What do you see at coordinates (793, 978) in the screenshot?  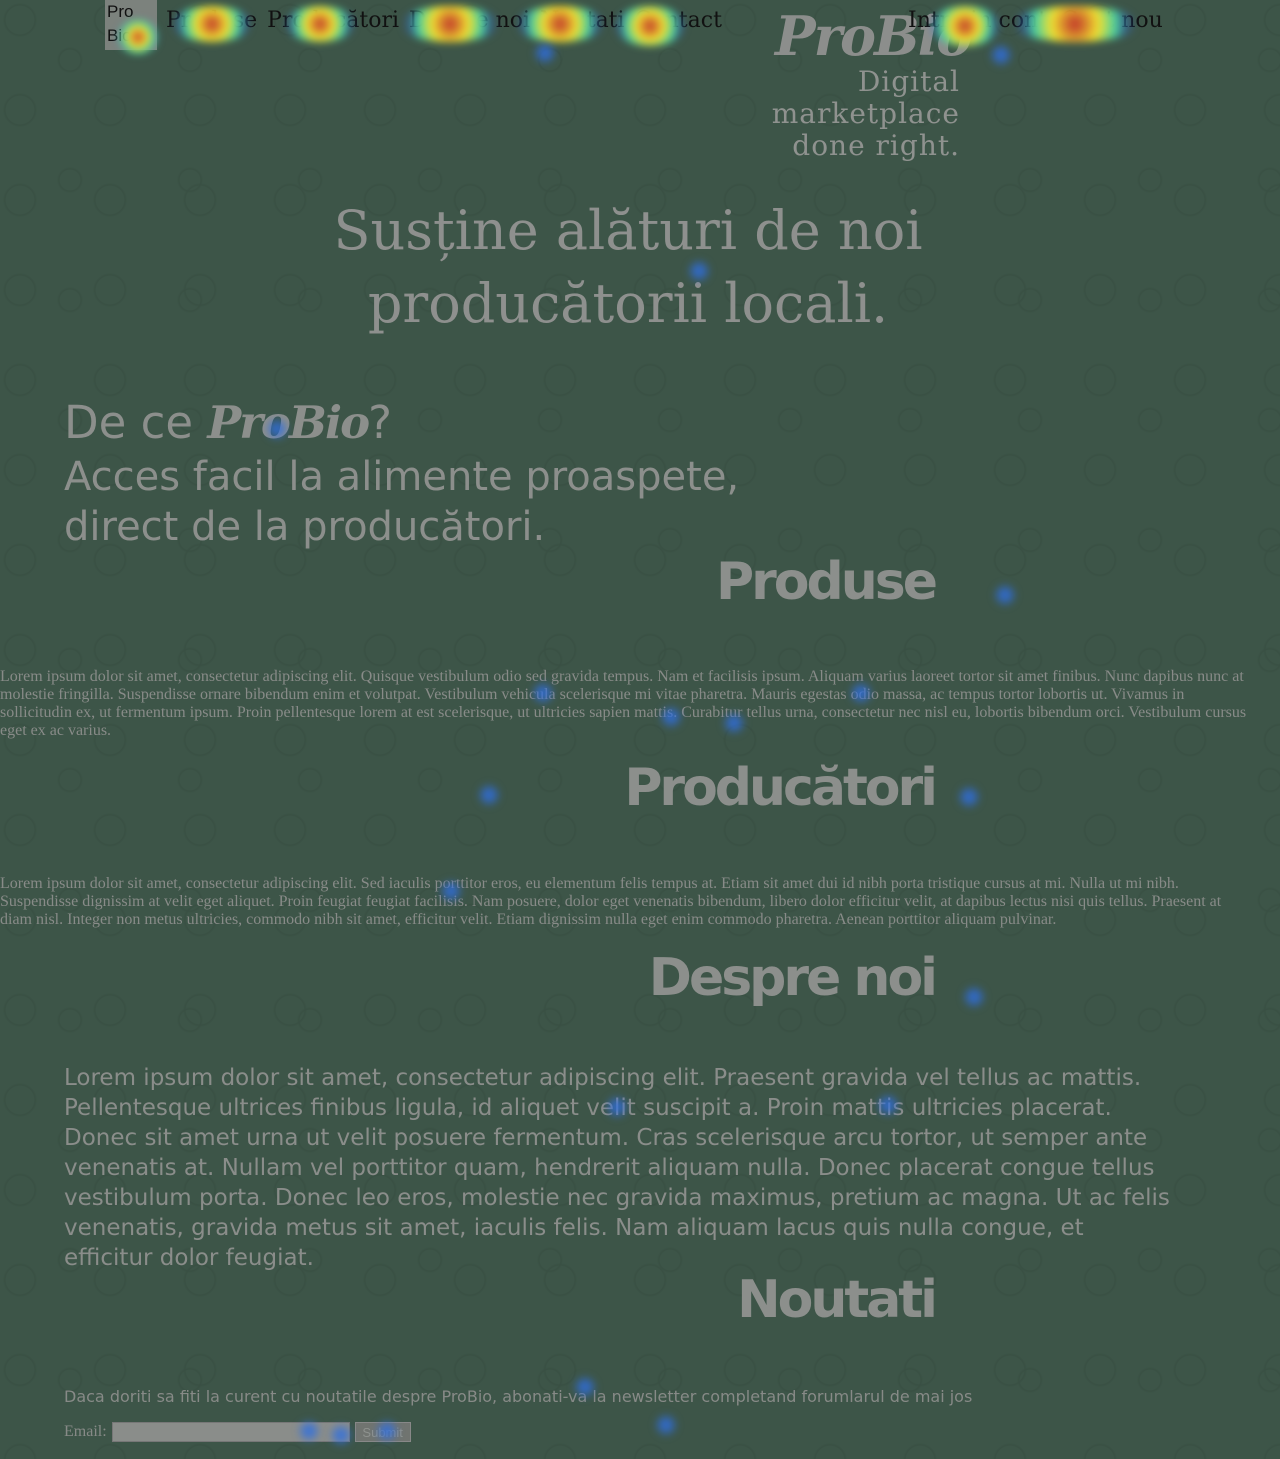 I see `section-title-despre-noi: Despre noi` at bounding box center [793, 978].